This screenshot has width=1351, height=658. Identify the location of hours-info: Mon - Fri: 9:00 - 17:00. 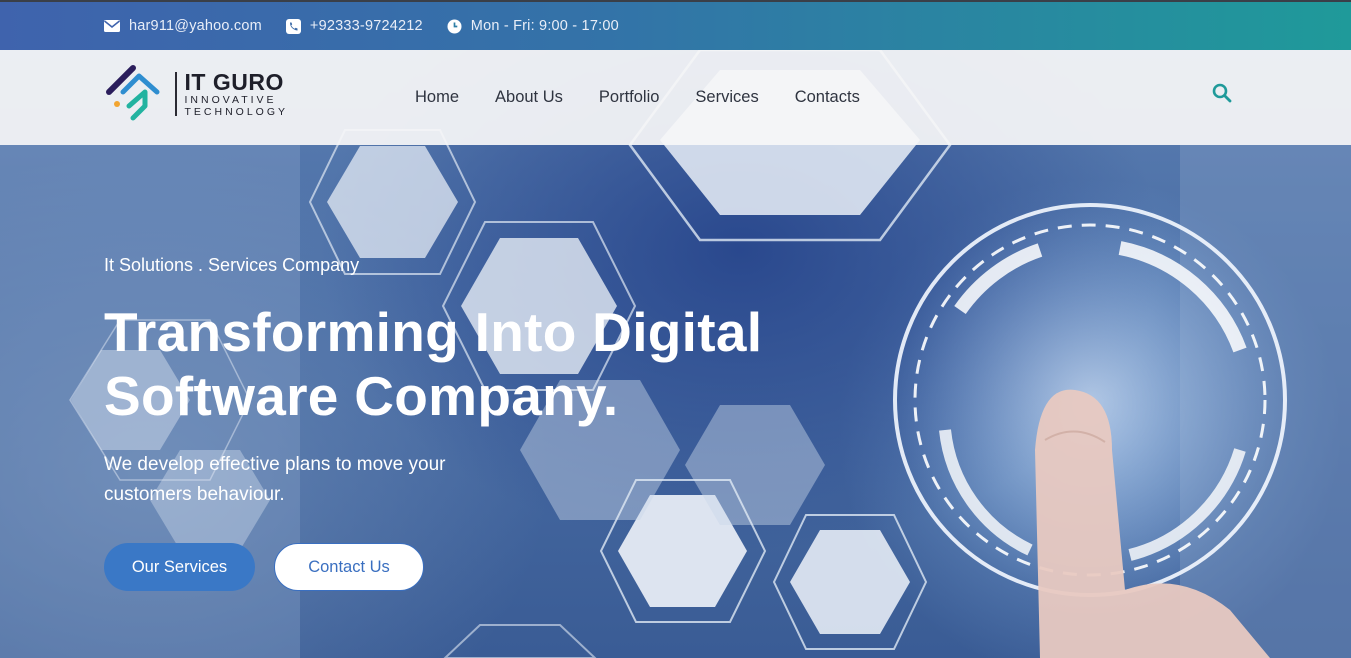
(533, 26).